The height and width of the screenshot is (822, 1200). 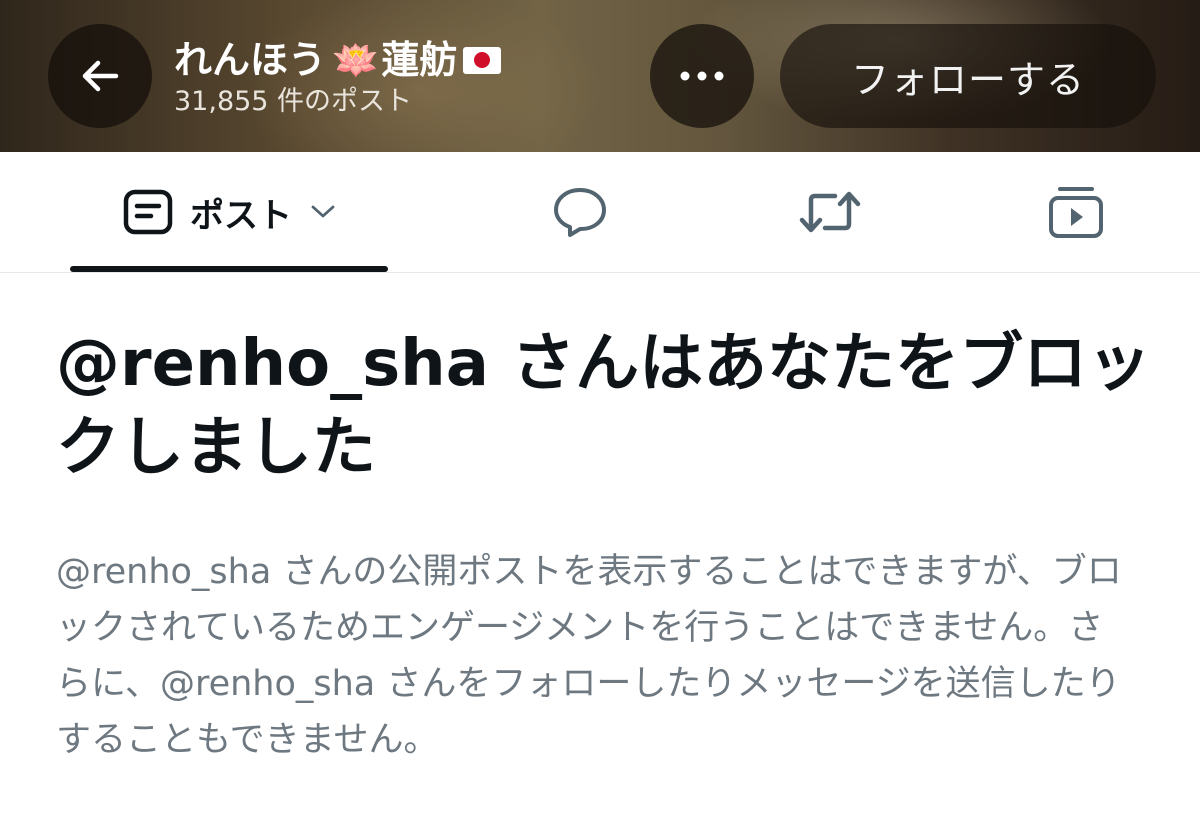 I want to click on tab-posts-label: ポスト, so click(x=241, y=215).